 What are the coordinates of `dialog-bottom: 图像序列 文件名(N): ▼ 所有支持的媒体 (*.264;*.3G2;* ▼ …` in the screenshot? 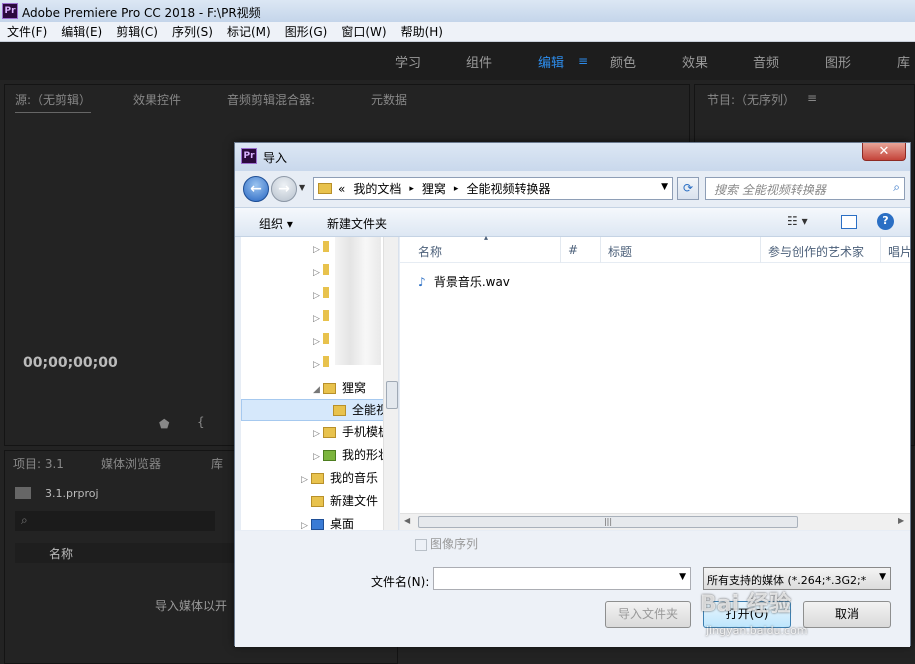 It's located at (572, 589).